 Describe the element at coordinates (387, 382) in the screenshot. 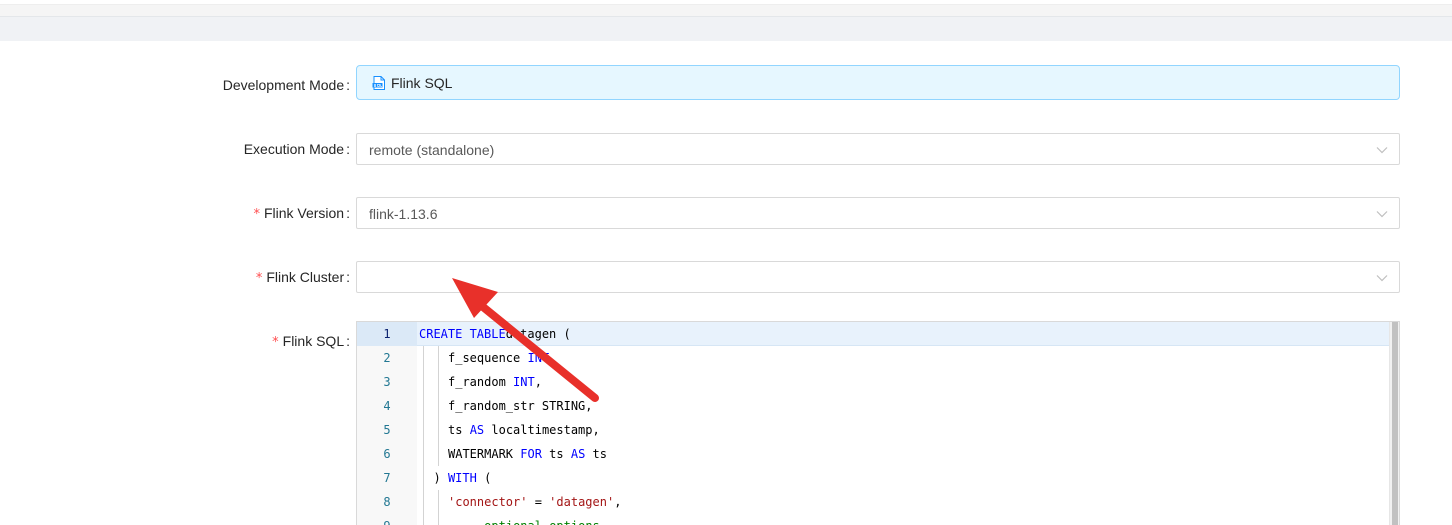

I see `line-number: 3` at that location.